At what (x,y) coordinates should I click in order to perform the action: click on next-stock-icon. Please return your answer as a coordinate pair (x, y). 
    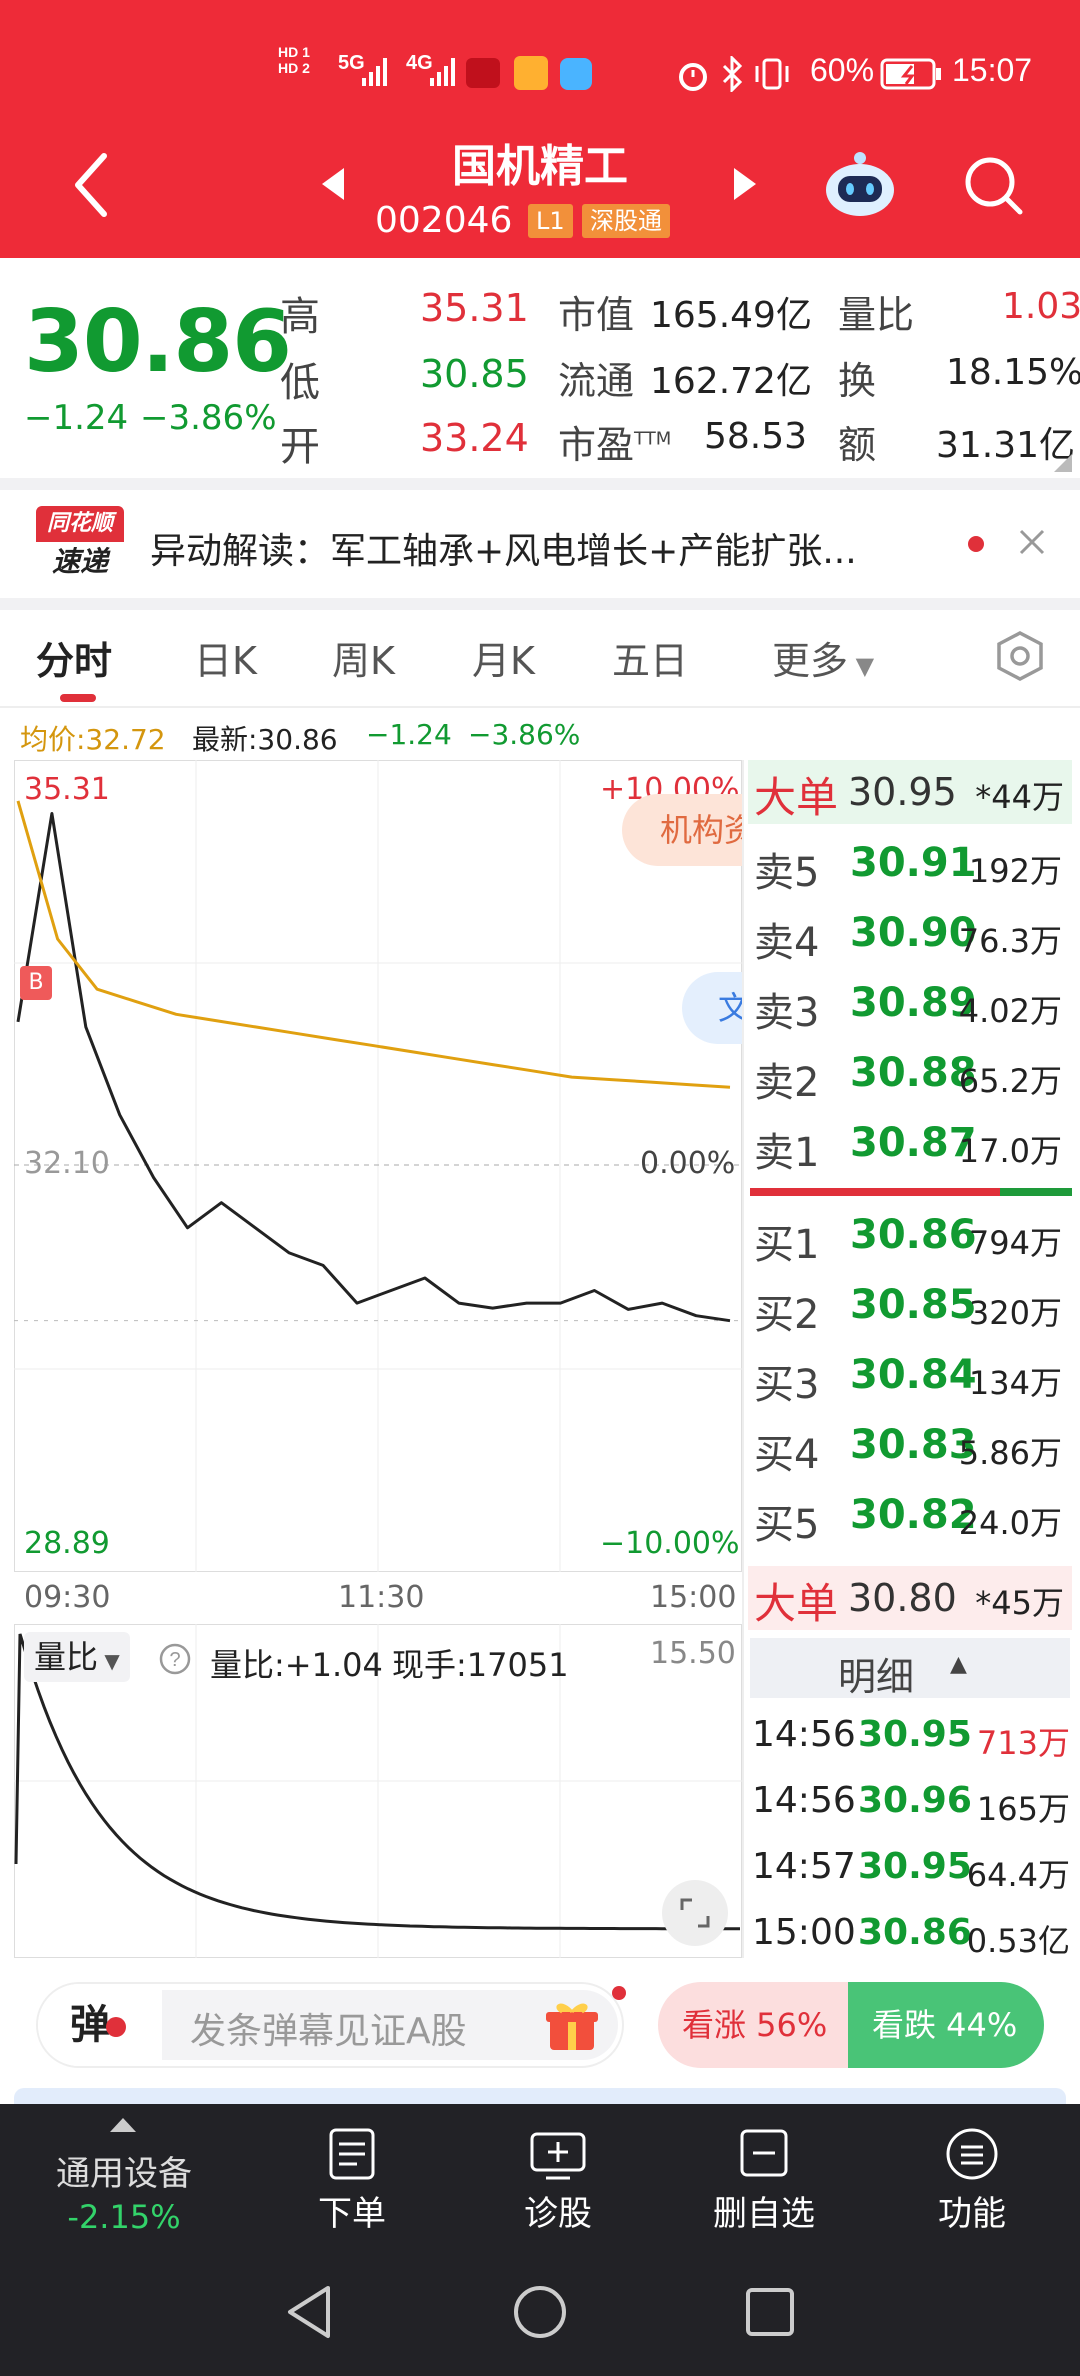
    Looking at the image, I should click on (745, 184).